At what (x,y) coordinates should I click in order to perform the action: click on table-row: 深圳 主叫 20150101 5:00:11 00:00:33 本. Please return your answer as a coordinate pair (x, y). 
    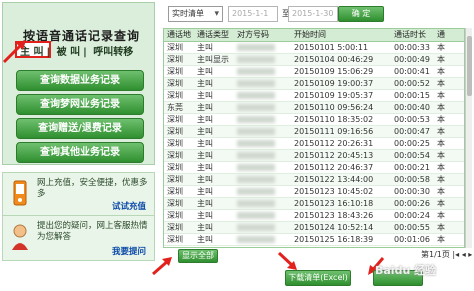
    Looking at the image, I should click on (314, 47).